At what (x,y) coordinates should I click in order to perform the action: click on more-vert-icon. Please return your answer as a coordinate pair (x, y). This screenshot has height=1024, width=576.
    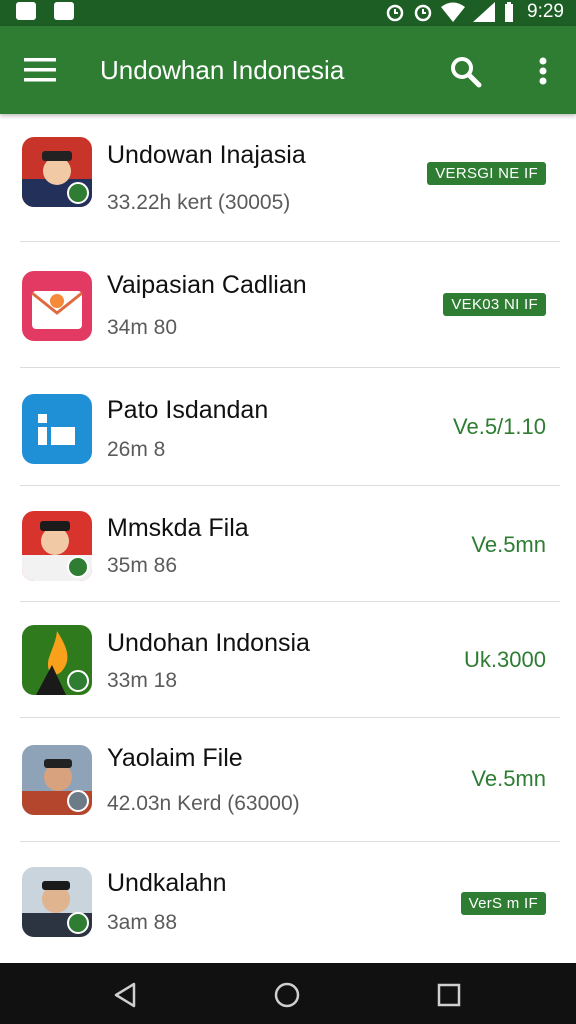
    Looking at the image, I should click on (543, 71).